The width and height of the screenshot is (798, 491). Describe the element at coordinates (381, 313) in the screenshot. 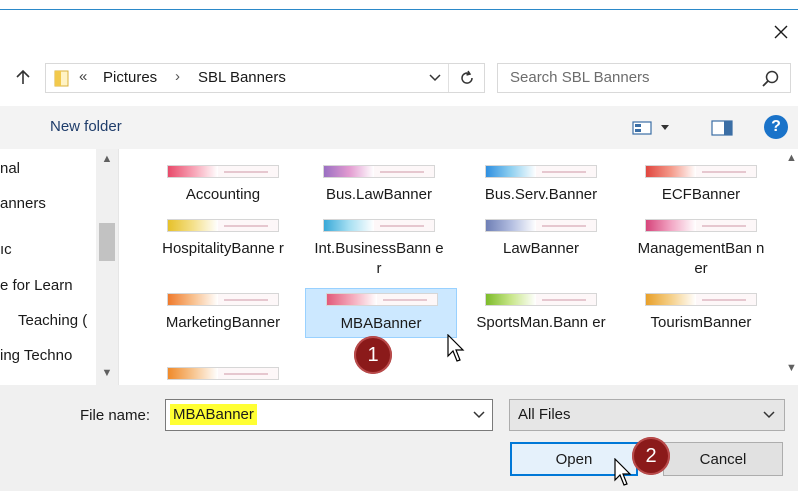

I see `file-item-selected: MBABanner` at that location.